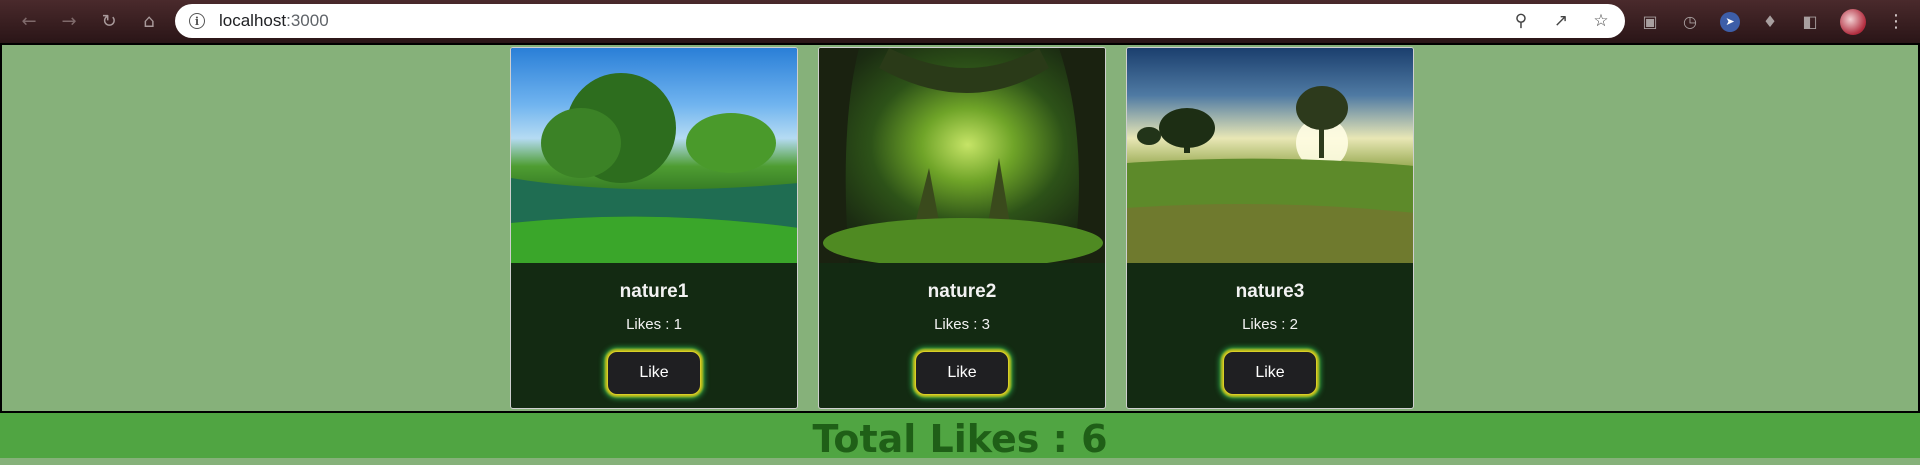 The width and height of the screenshot is (1920, 465). I want to click on kebab-menu-icon: ⋮, so click(1896, 21).